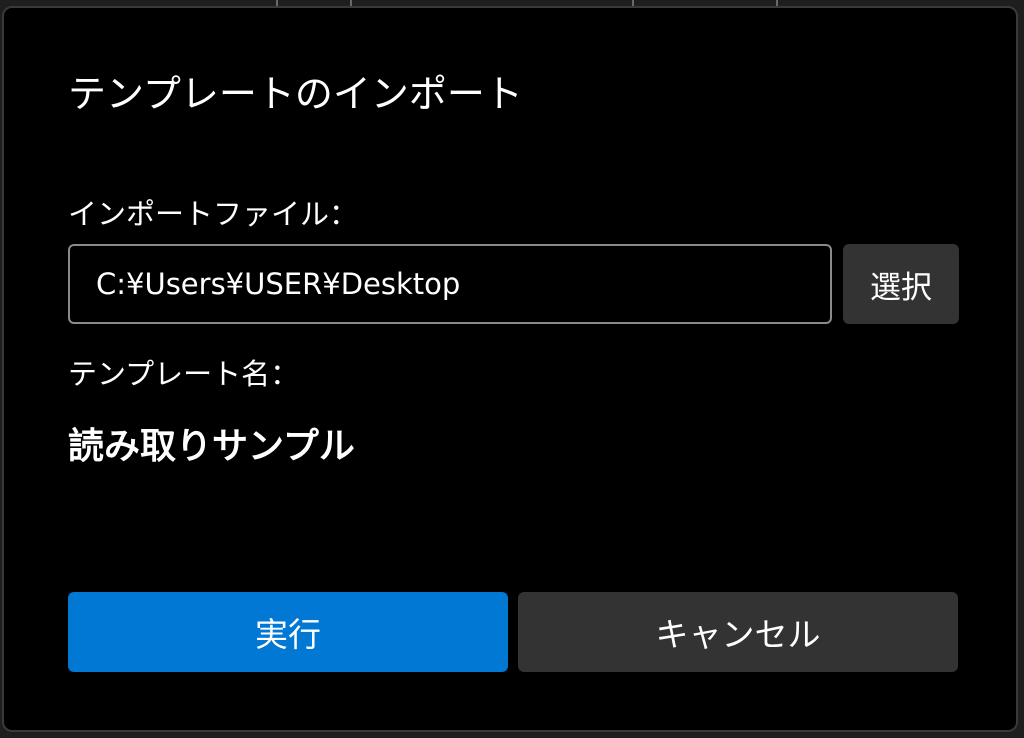  What do you see at coordinates (288, 632) in the screenshot?
I see `execute-button: 実行` at bounding box center [288, 632].